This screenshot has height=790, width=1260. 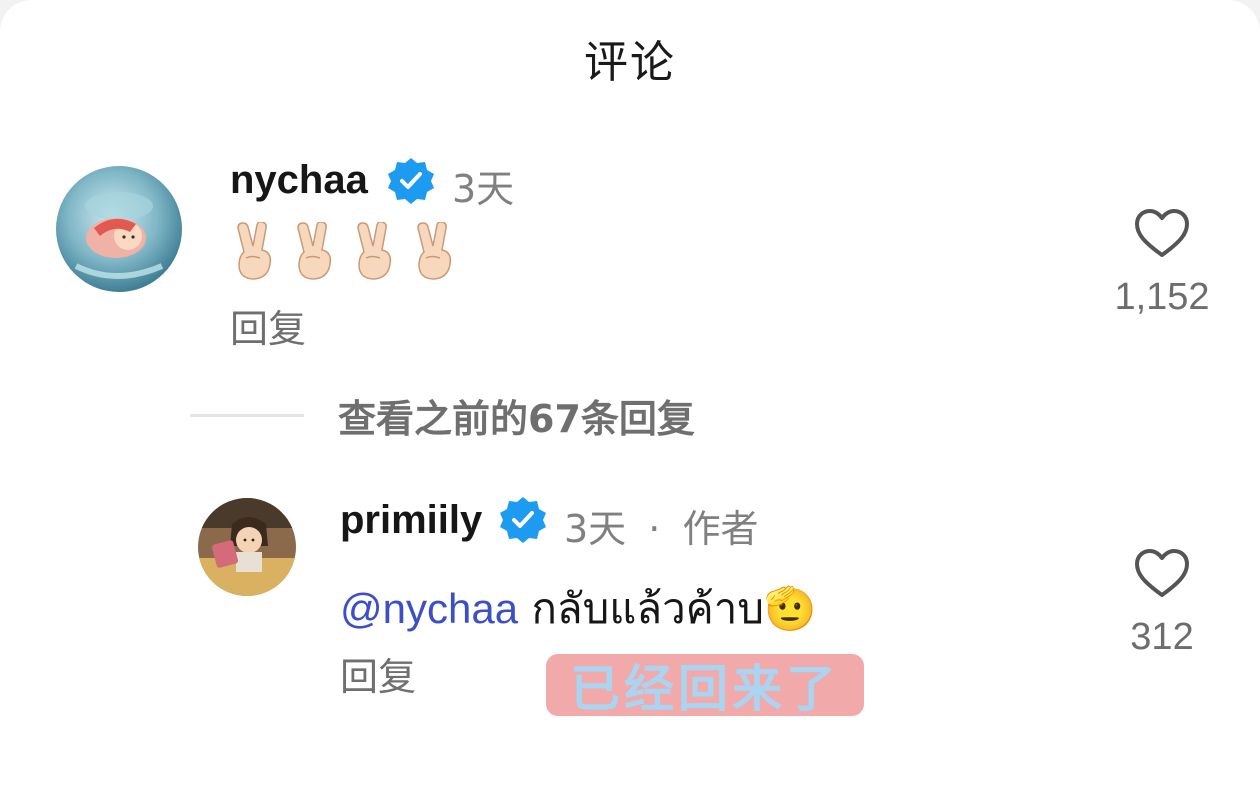 I want to click on chihiro-avatar-icon, so click(x=247, y=547).